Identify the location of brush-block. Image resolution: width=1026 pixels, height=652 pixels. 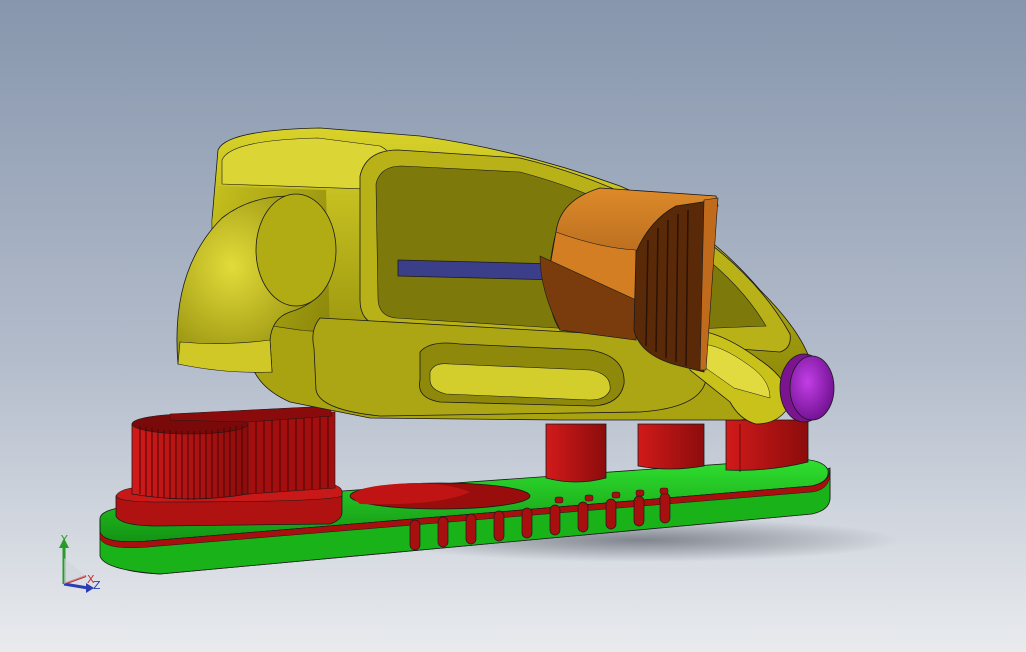
(229, 466).